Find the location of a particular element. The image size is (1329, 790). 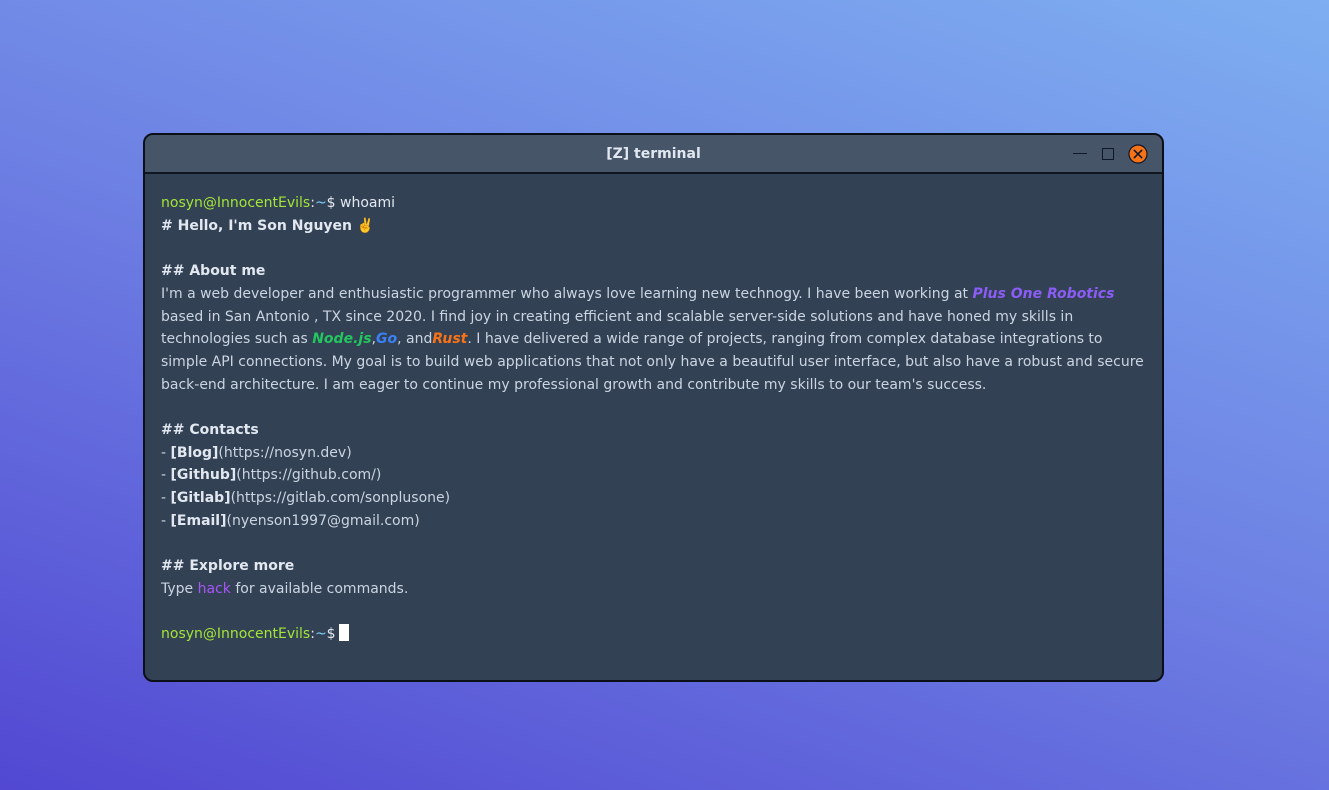

tech-nodejs: Node.js is located at coordinates (342, 339).